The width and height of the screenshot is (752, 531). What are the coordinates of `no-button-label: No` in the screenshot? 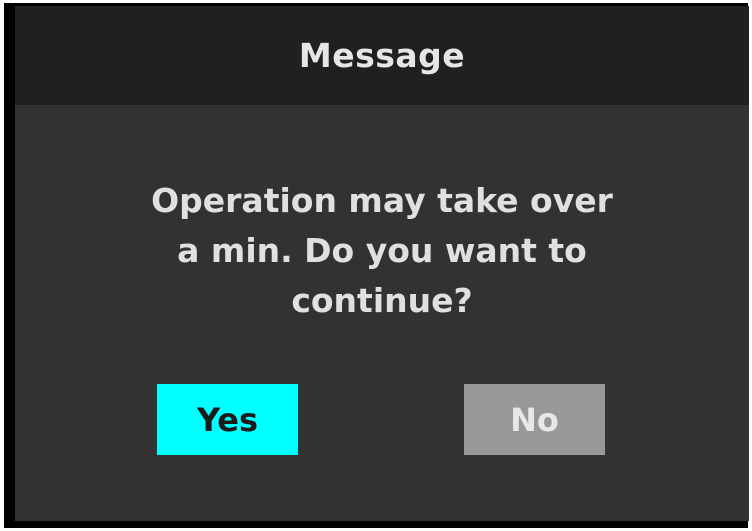 It's located at (534, 419).